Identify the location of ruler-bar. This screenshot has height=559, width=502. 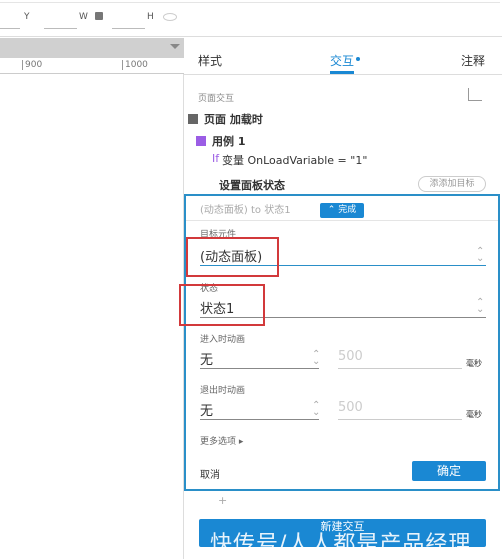
(92, 48).